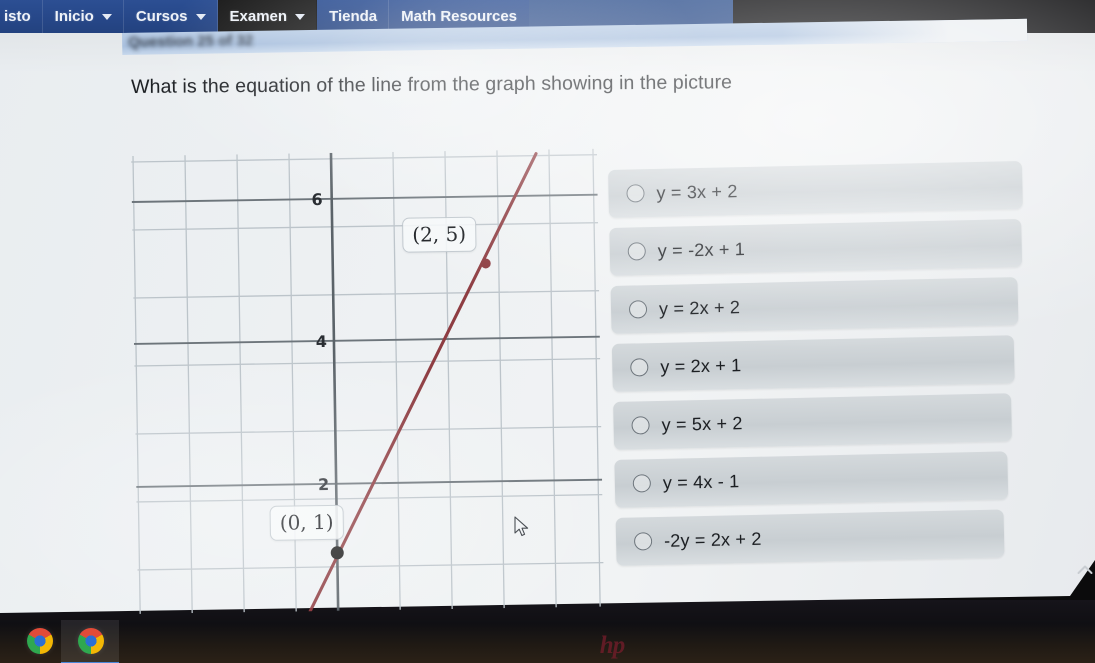 The width and height of the screenshot is (1095, 663). Describe the element at coordinates (17, 16) in the screenshot. I see `nav-item-label: isto` at that location.